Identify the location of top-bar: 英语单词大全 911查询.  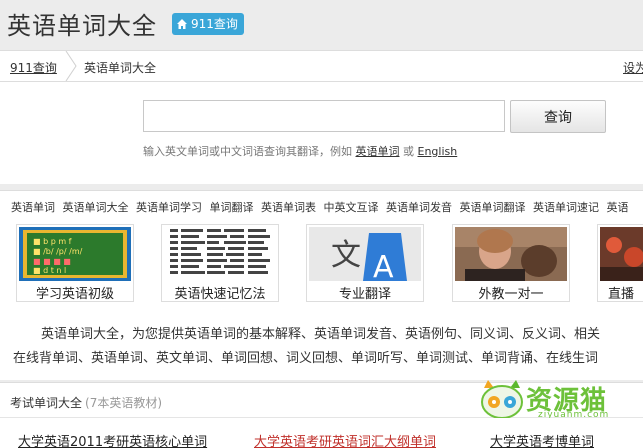
(321, 23).